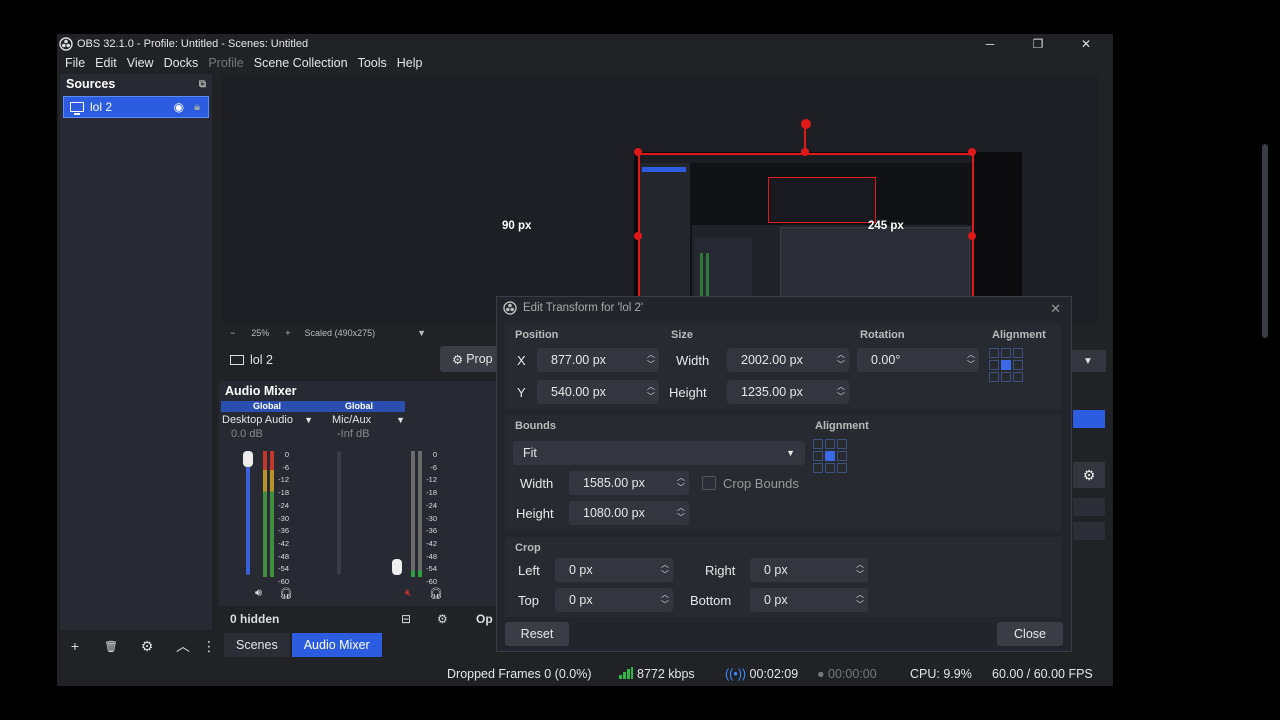 Image resolution: width=1280 pixels, height=720 pixels. What do you see at coordinates (990, 43) in the screenshot?
I see `minimize-button: ─` at bounding box center [990, 43].